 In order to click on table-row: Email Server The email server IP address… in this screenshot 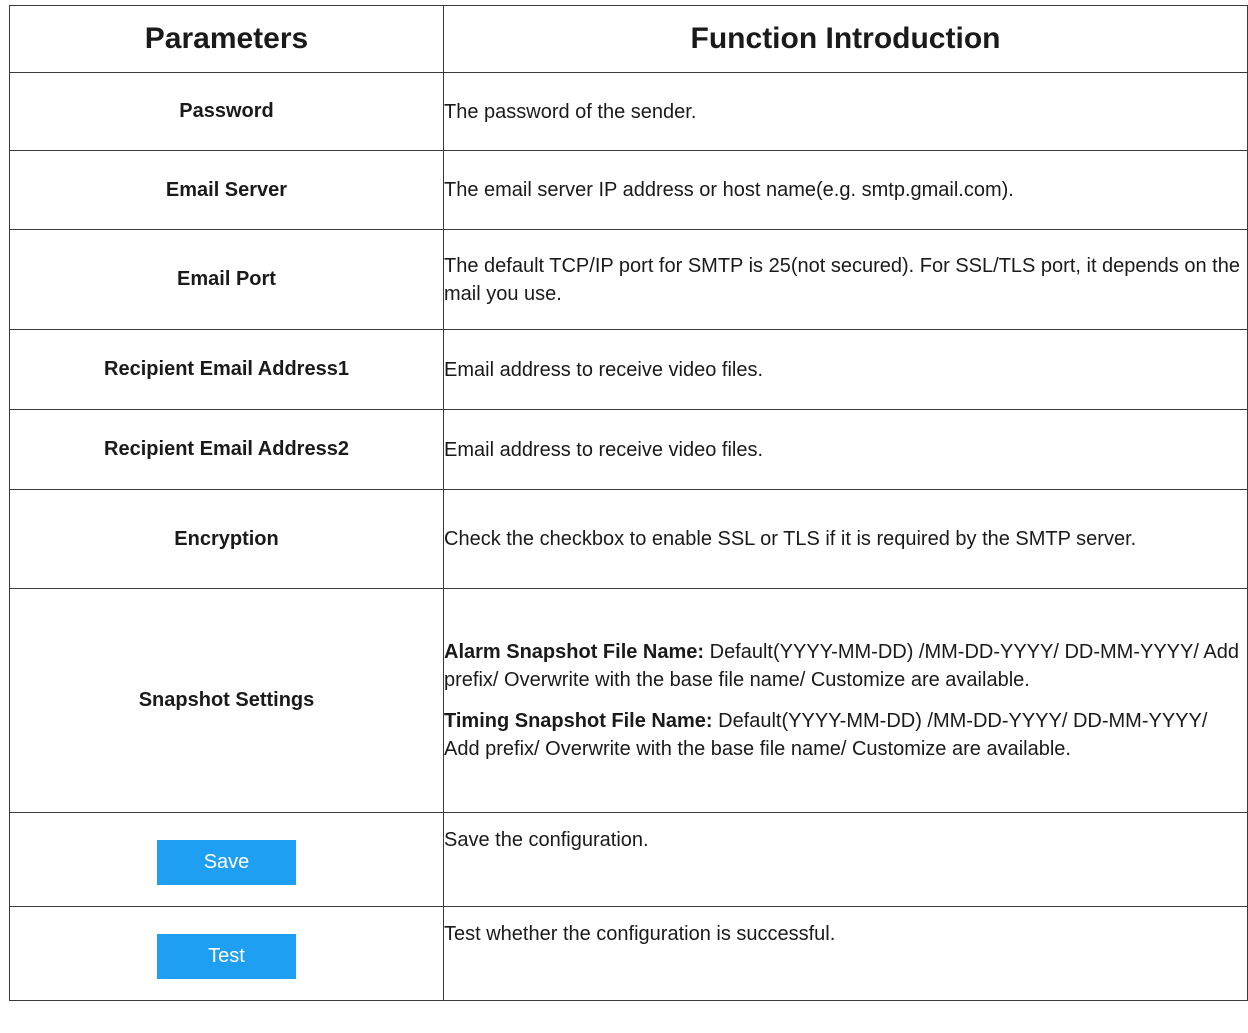, I will do `click(628, 190)`.